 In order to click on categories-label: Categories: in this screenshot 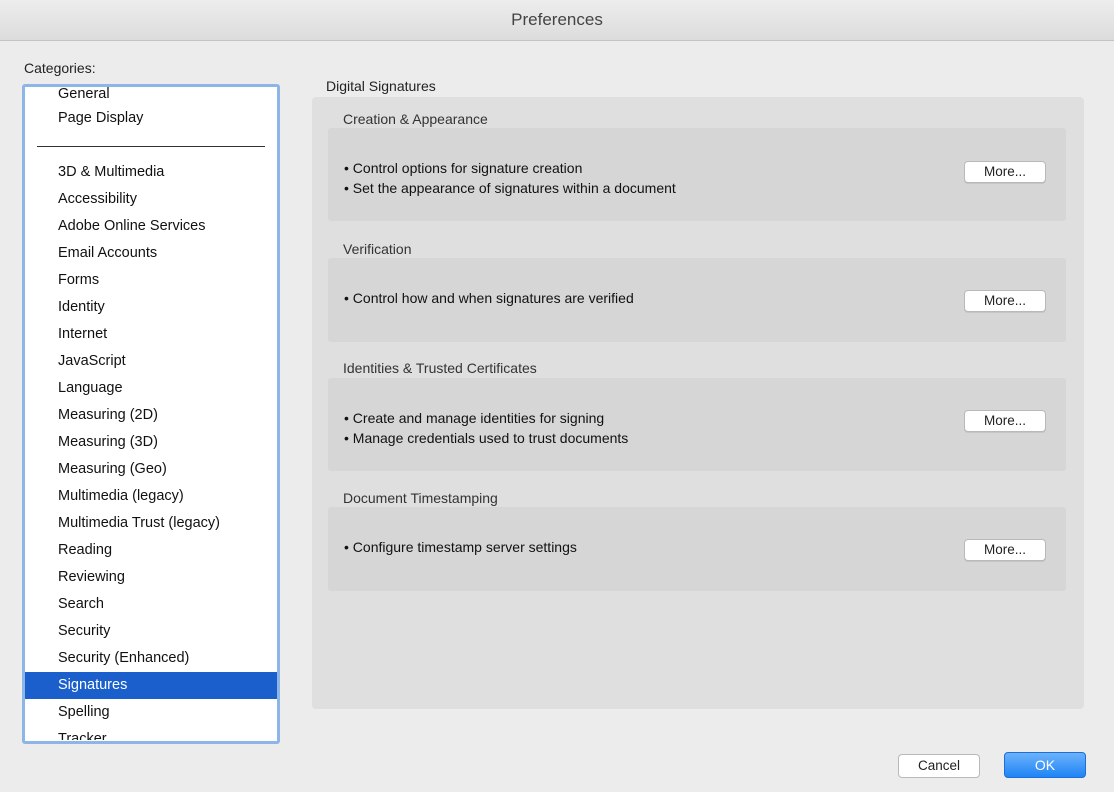, I will do `click(60, 68)`.